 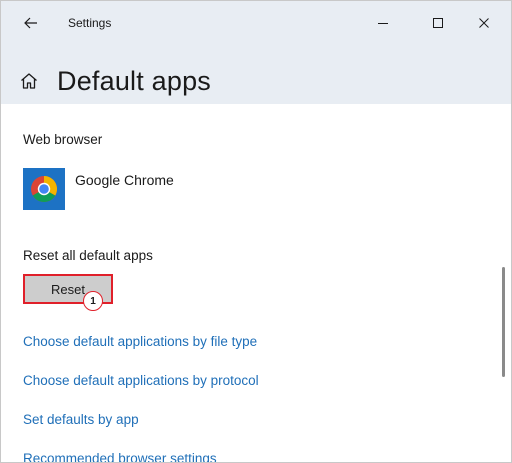 I want to click on arrow-left-icon, so click(x=30, y=23).